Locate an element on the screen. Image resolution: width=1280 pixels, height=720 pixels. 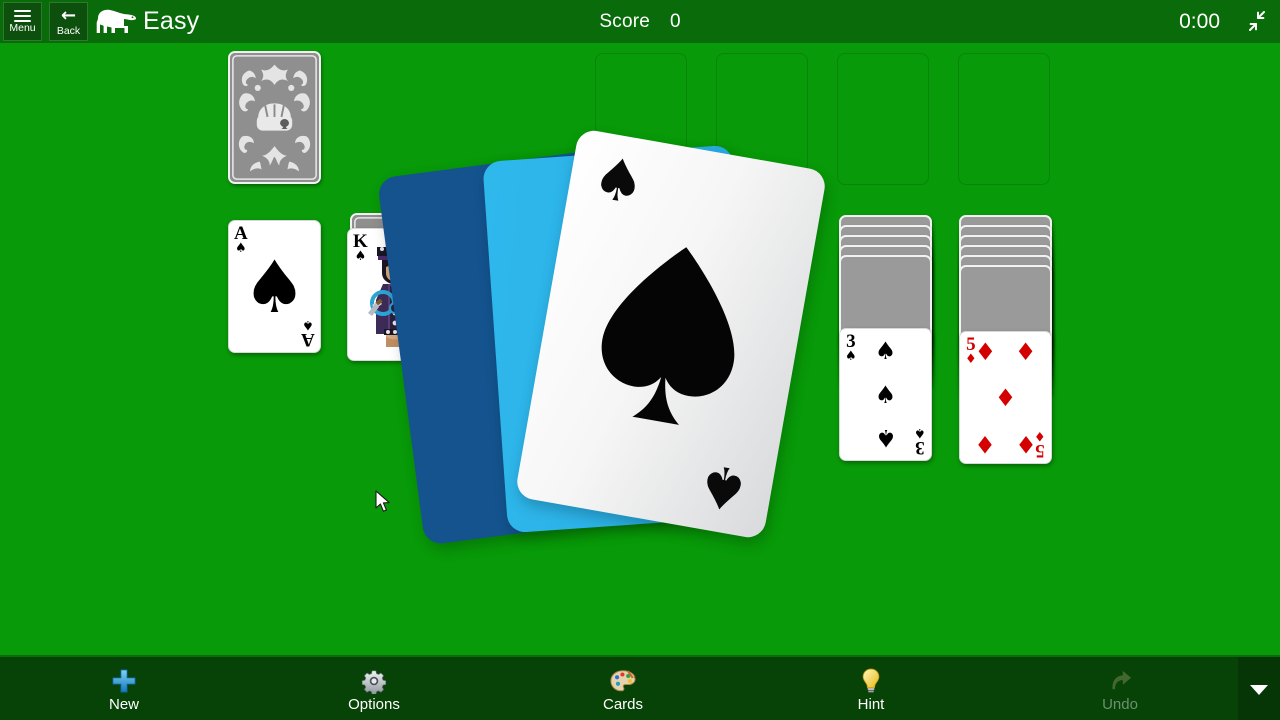
new-game-label: New is located at coordinates (123, 704).